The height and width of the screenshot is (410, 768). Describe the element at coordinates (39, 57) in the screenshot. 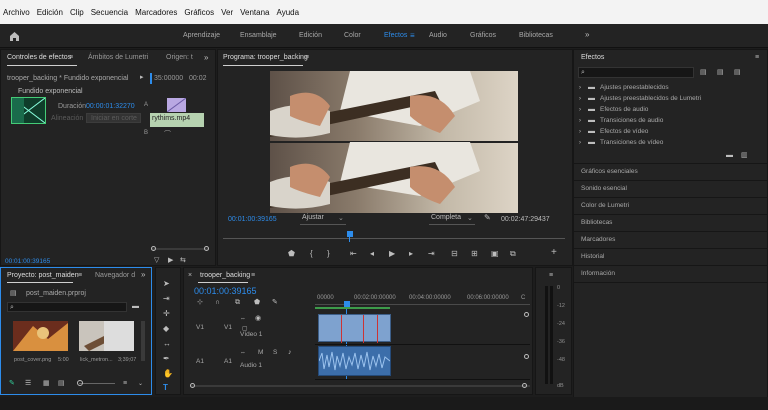

I see `tab-effect-controls: Controles de efectos` at that location.